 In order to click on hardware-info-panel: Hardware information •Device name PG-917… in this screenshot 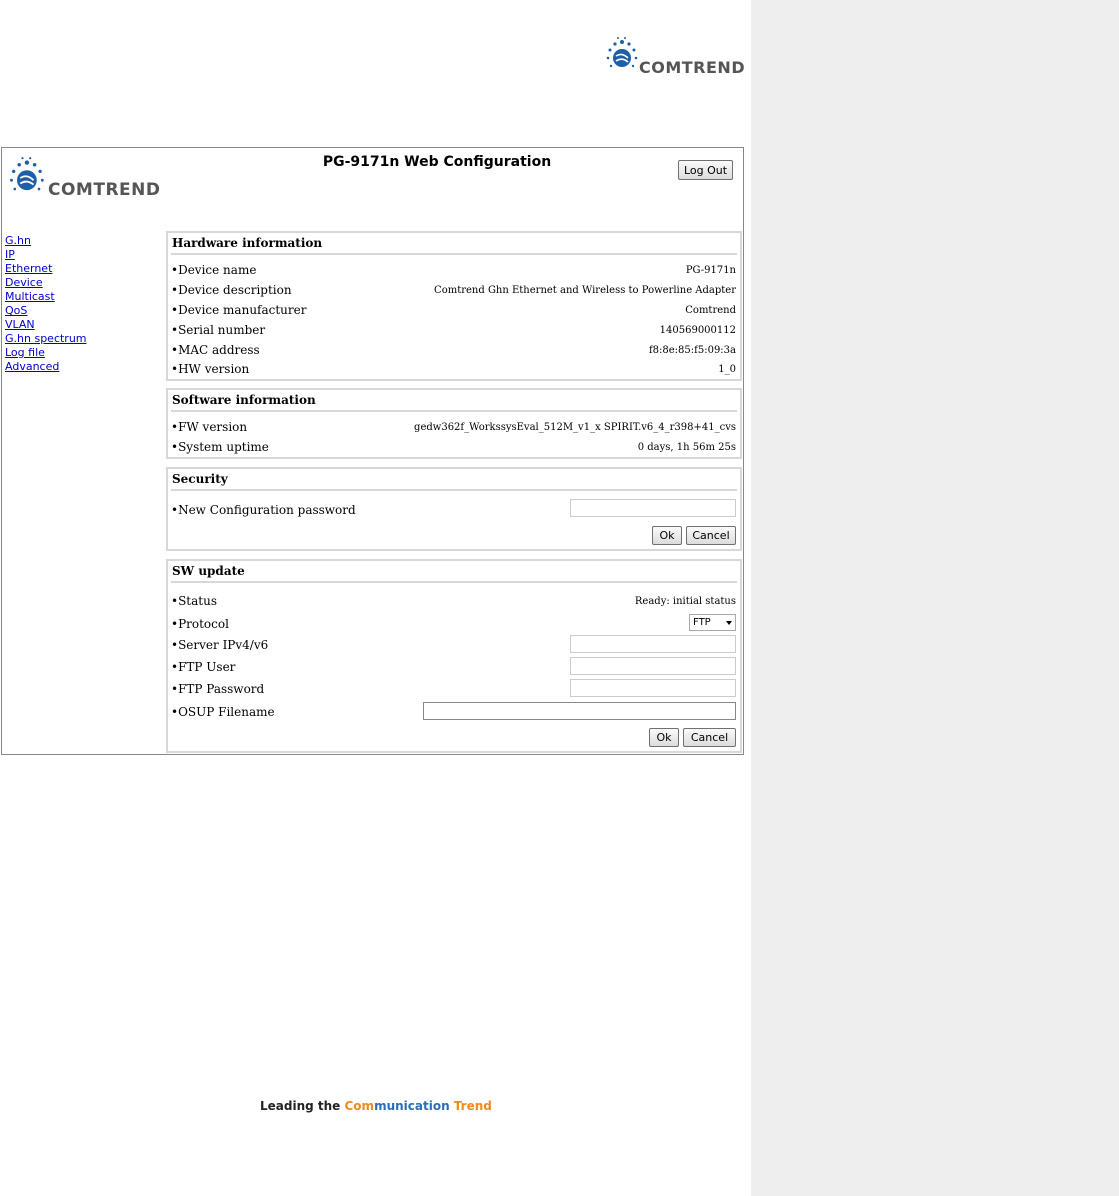, I will do `click(454, 306)`.